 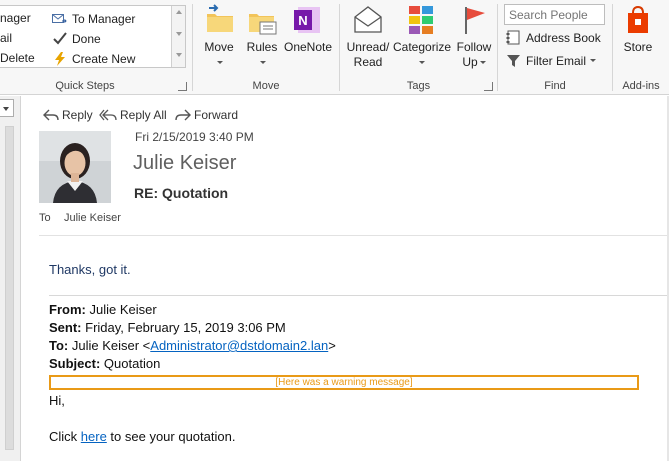 What do you see at coordinates (638, 20) in the screenshot?
I see `store-bag-icon` at bounding box center [638, 20].